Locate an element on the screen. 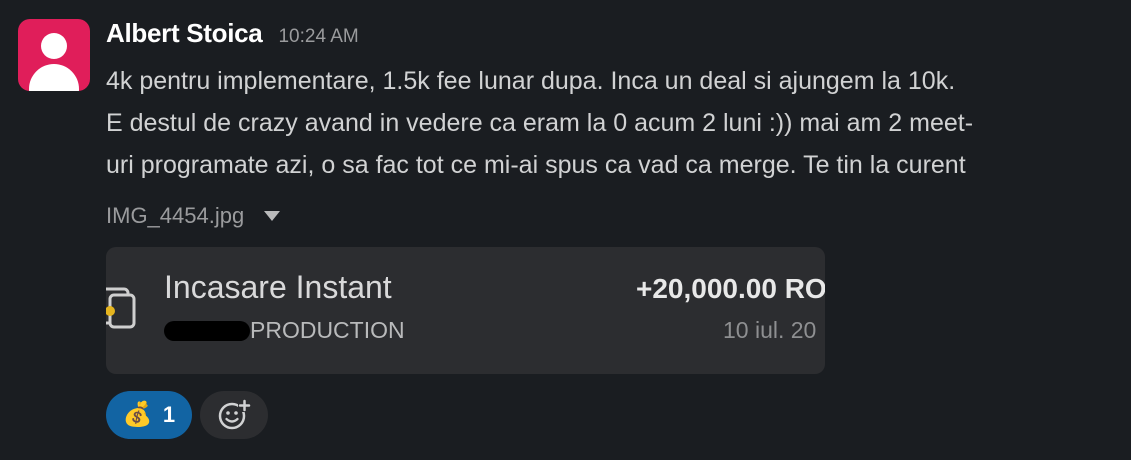  transaction-title: Incasare Instant is located at coordinates (278, 287).